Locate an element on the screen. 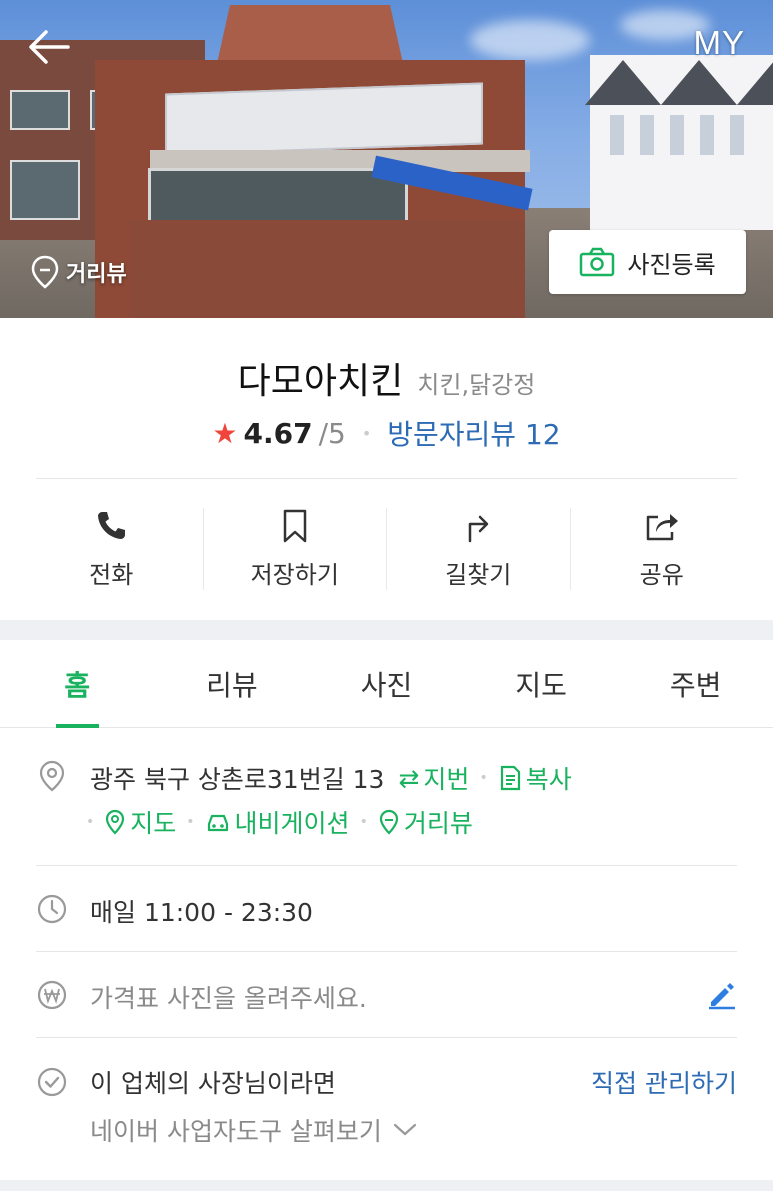 The width and height of the screenshot is (773, 1191). hours-text: 매일 11:00 - 23:30 is located at coordinates (201, 912).